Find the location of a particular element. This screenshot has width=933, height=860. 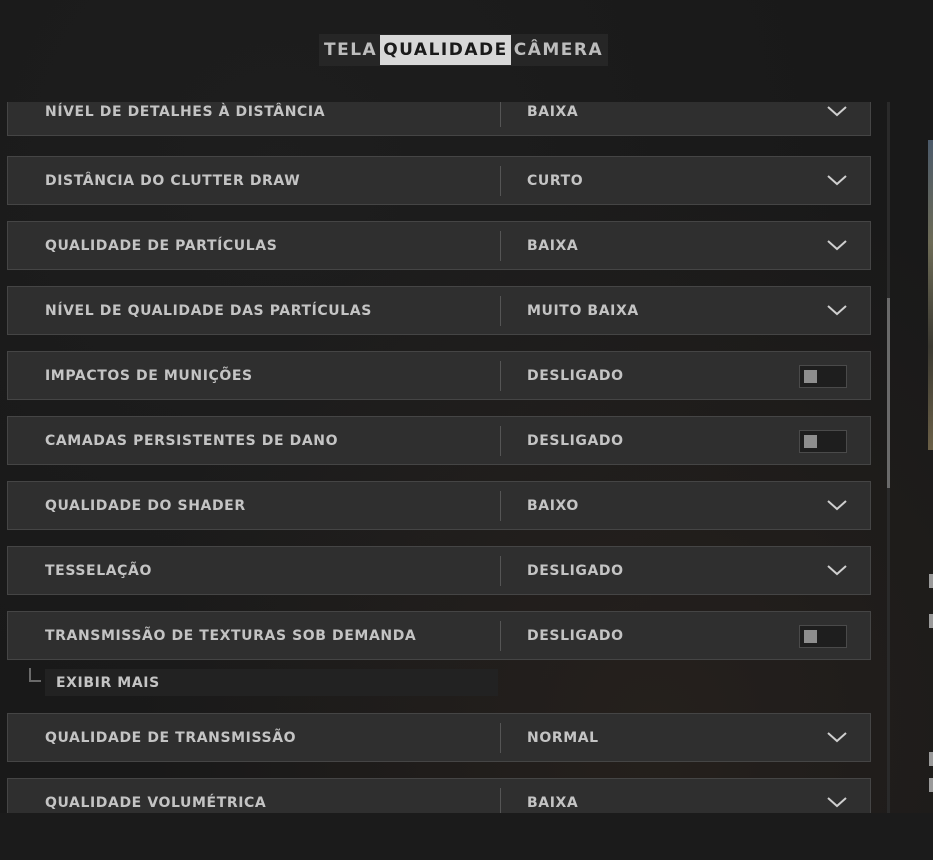

setting-value: CURTO is located at coordinates (555, 180).